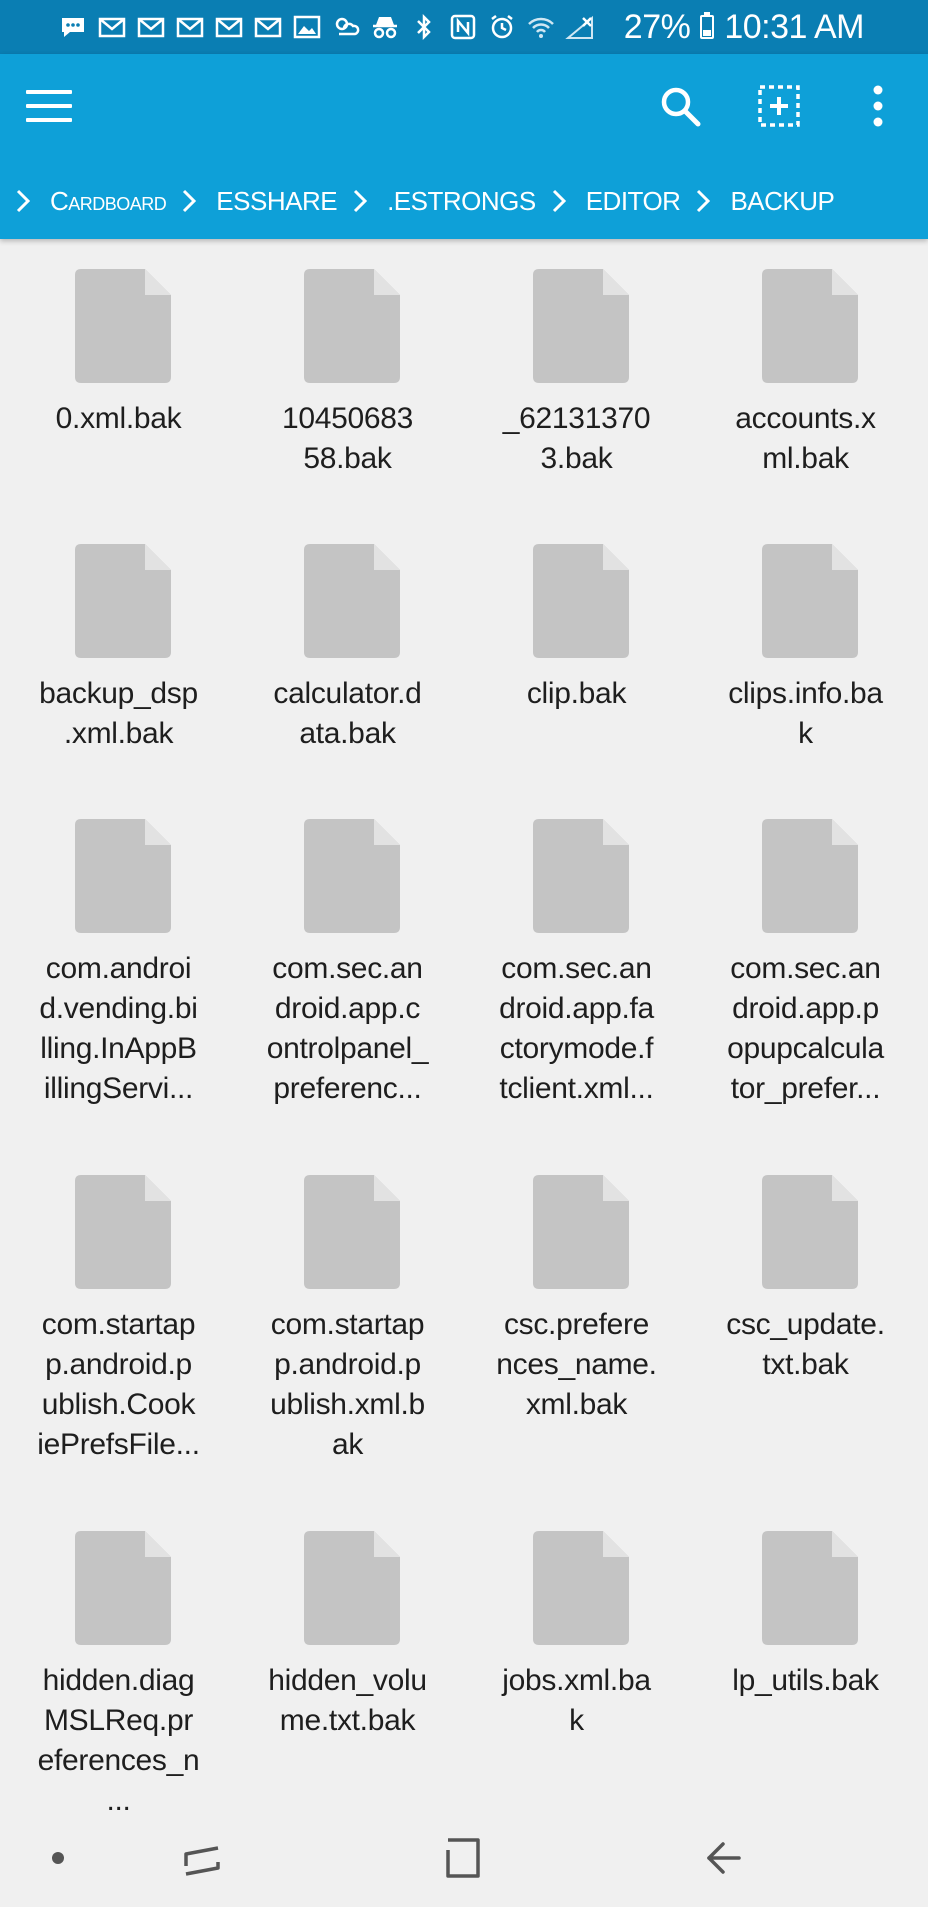 Image resolution: width=928 pixels, height=1907 pixels. I want to click on file-name-line: droid.app.c, so click(347, 1008).